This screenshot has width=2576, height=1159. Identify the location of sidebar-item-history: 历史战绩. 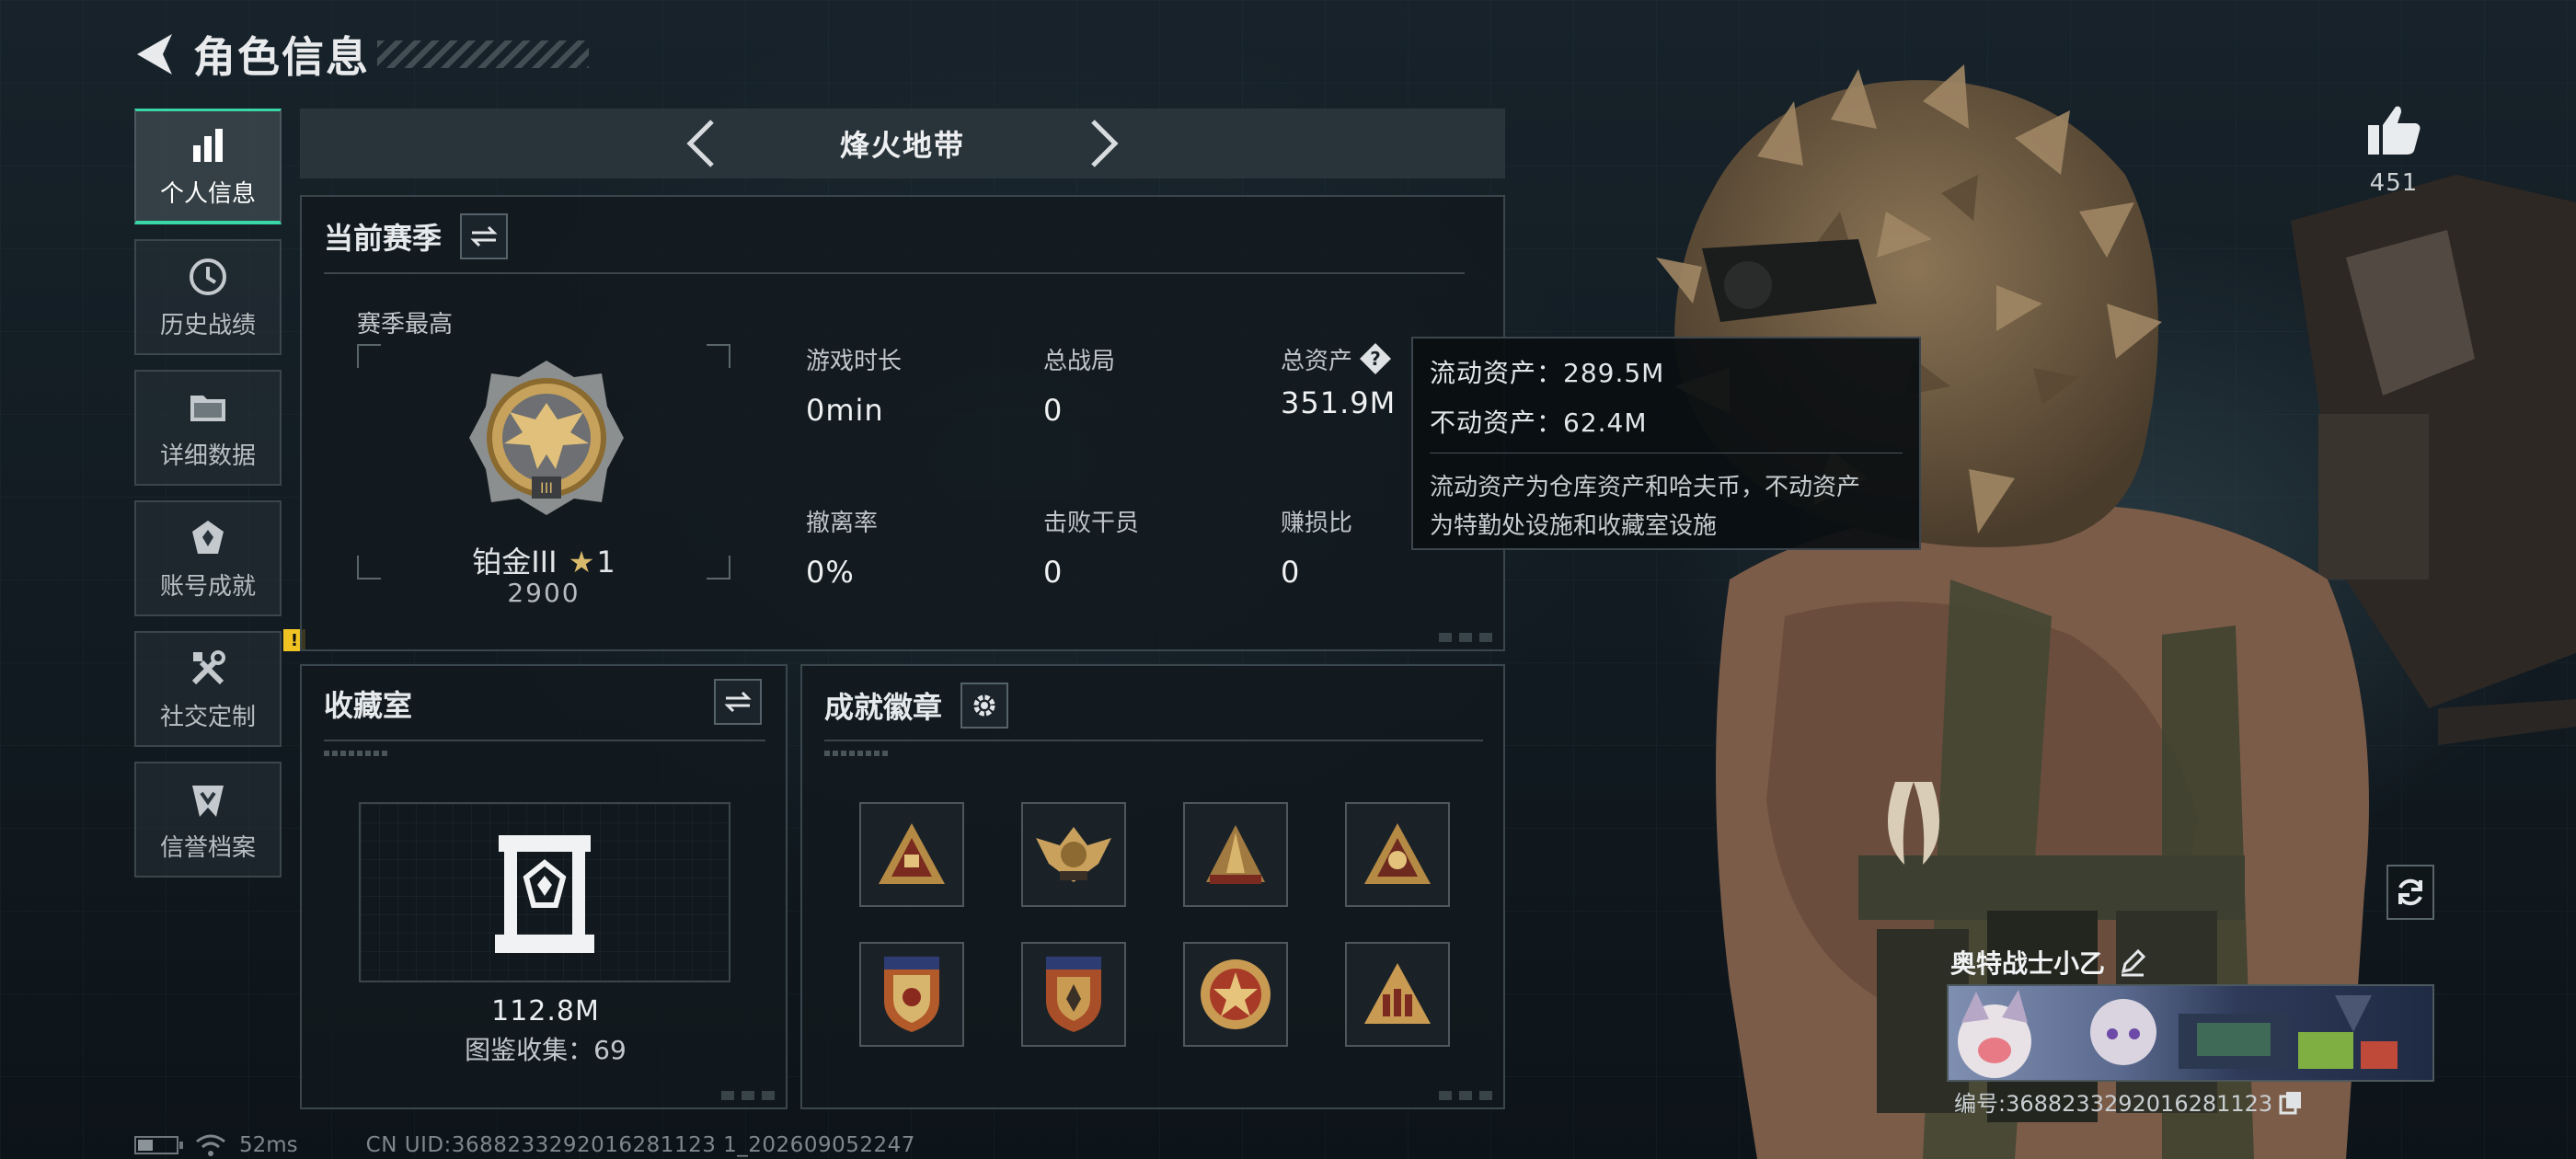
(208, 297).